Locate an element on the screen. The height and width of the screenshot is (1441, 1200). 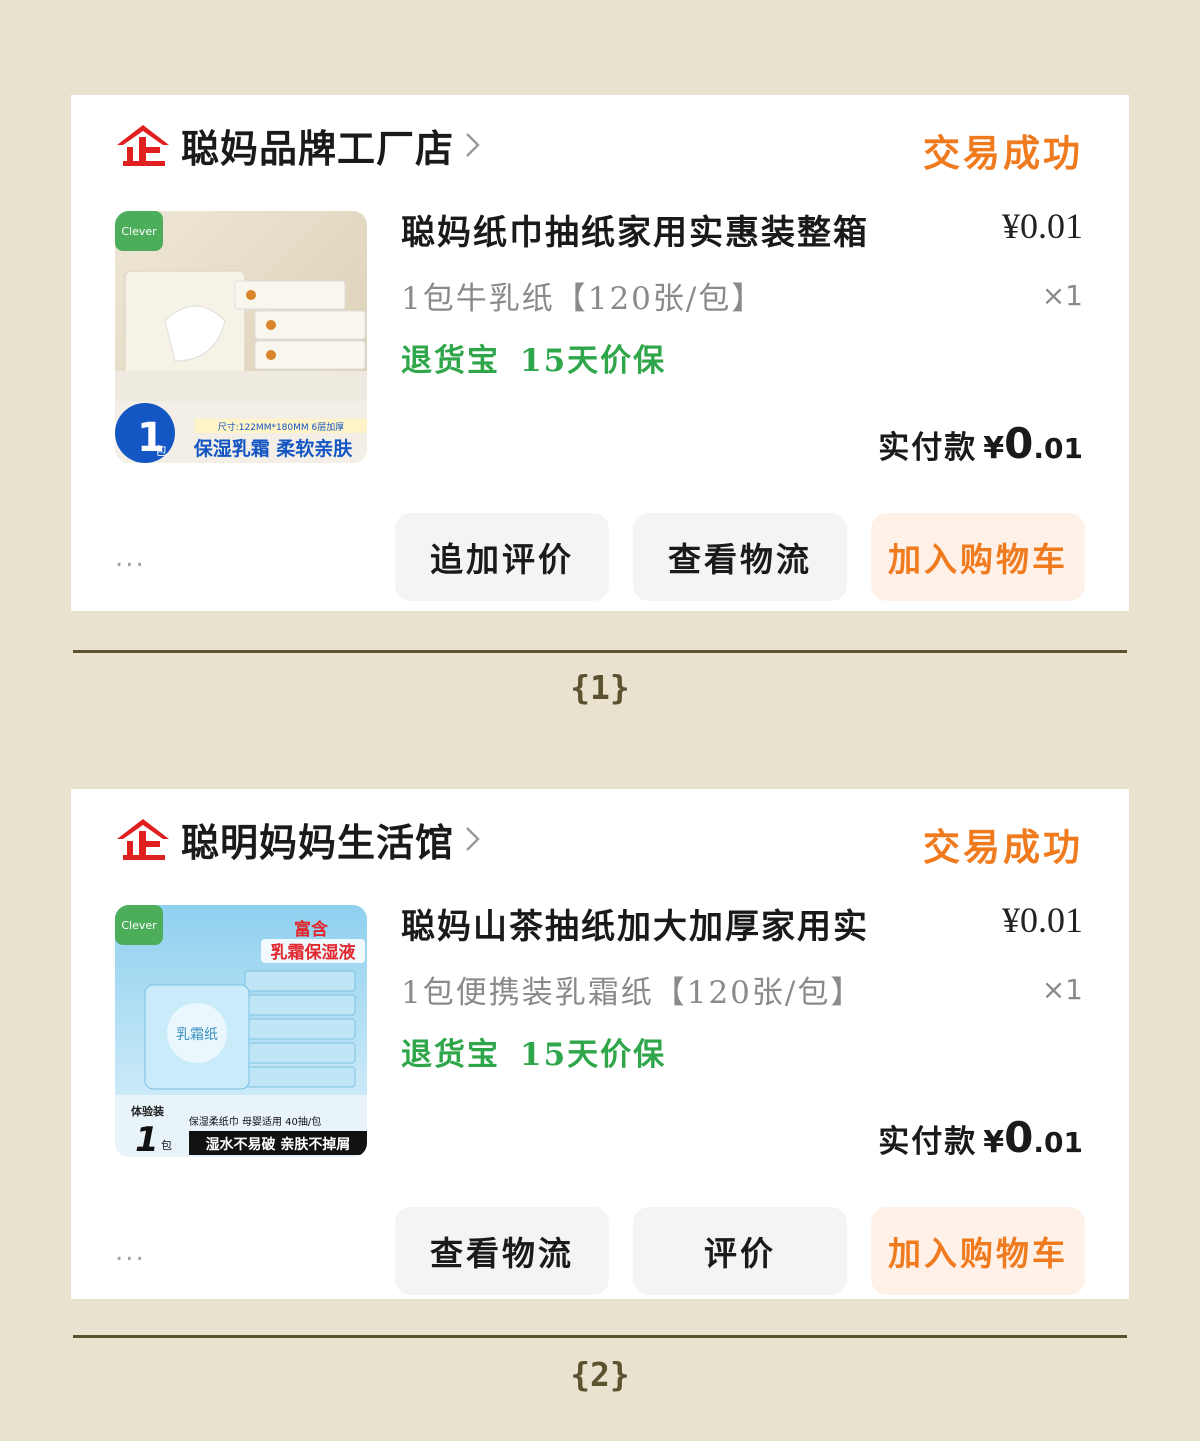
shop-name: 聪妈品牌工厂店 is located at coordinates (317, 145).